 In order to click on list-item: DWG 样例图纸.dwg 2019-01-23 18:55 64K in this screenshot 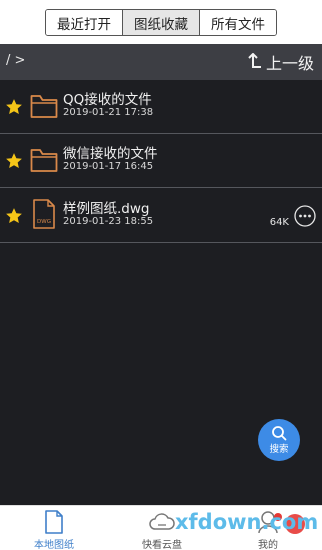, I will do `click(161, 216)`.